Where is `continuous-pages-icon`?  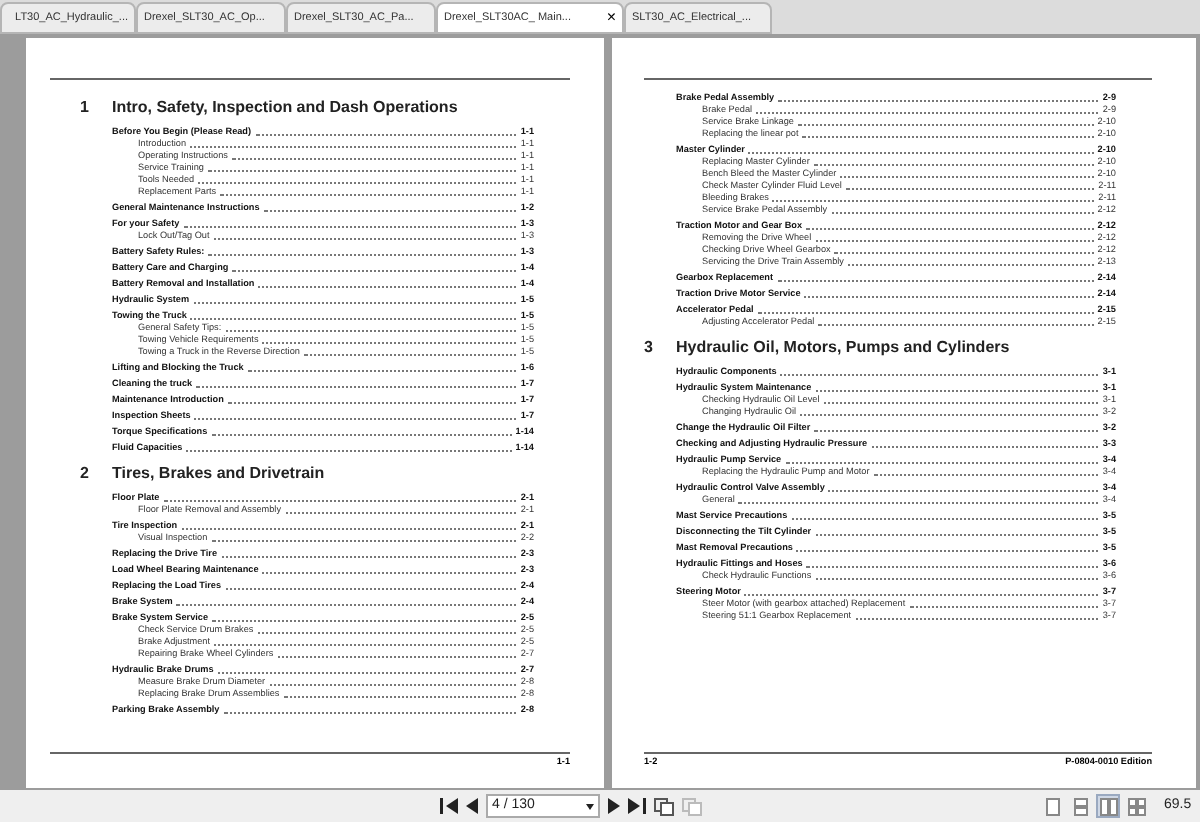
continuous-pages-icon is located at coordinates (1080, 806).